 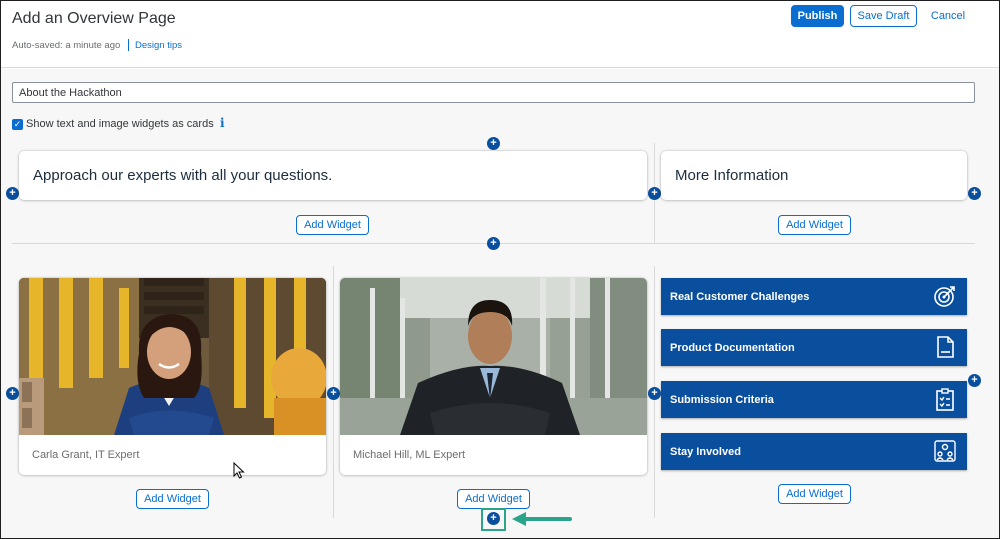 I want to click on people-group-icon, so click(x=945, y=451).